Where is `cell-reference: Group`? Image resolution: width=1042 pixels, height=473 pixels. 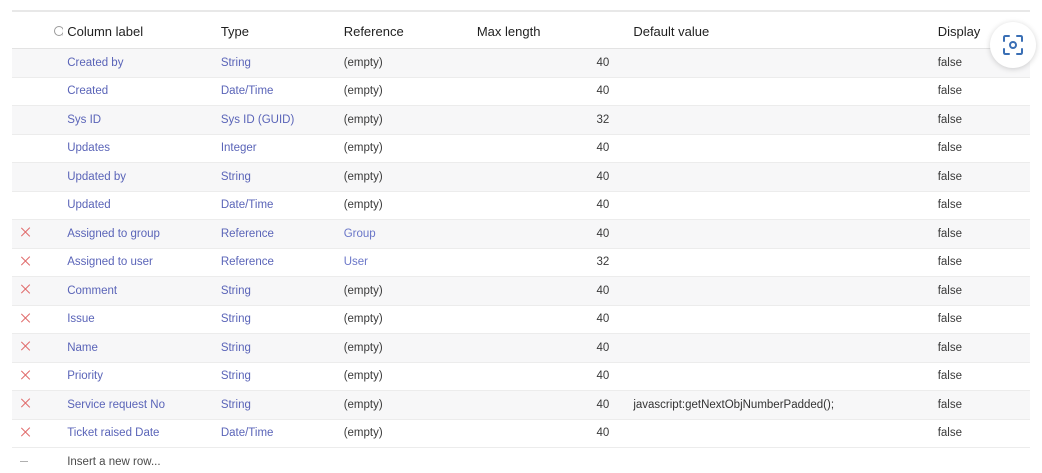 cell-reference: Group is located at coordinates (406, 234).